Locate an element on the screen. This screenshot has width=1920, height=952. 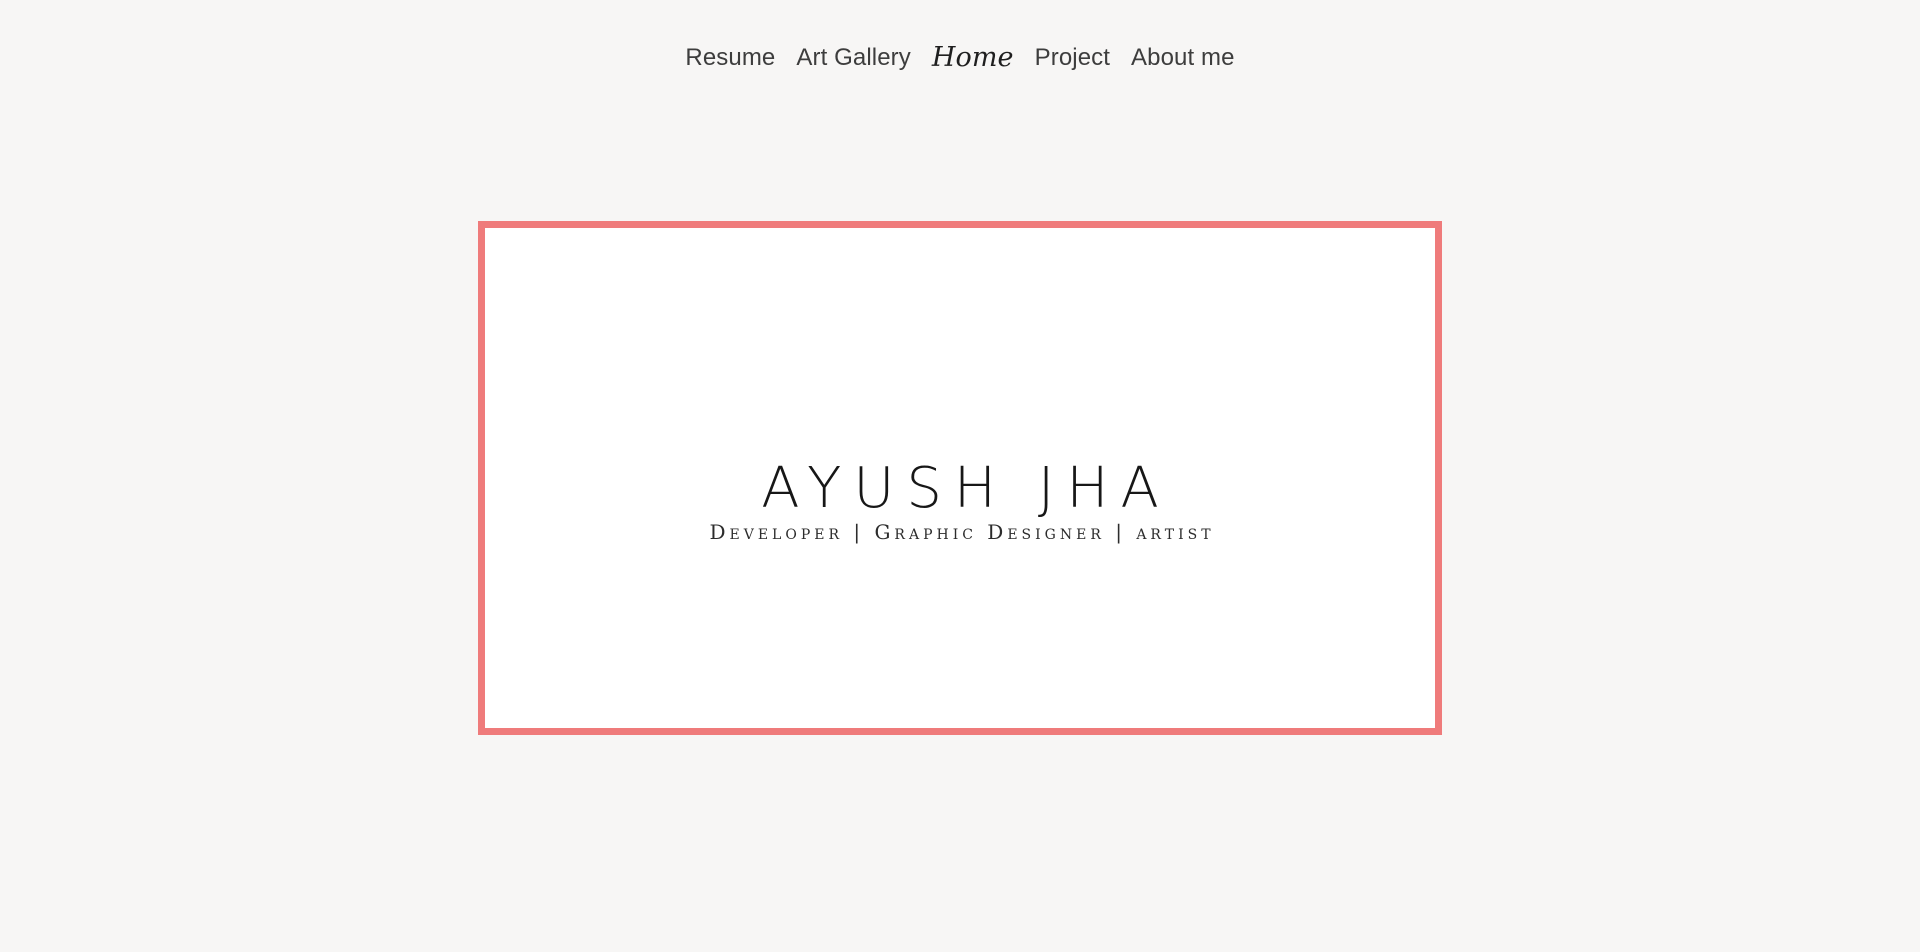
hero-tagline: Developer | Graphic Designer | artist is located at coordinates (962, 532).